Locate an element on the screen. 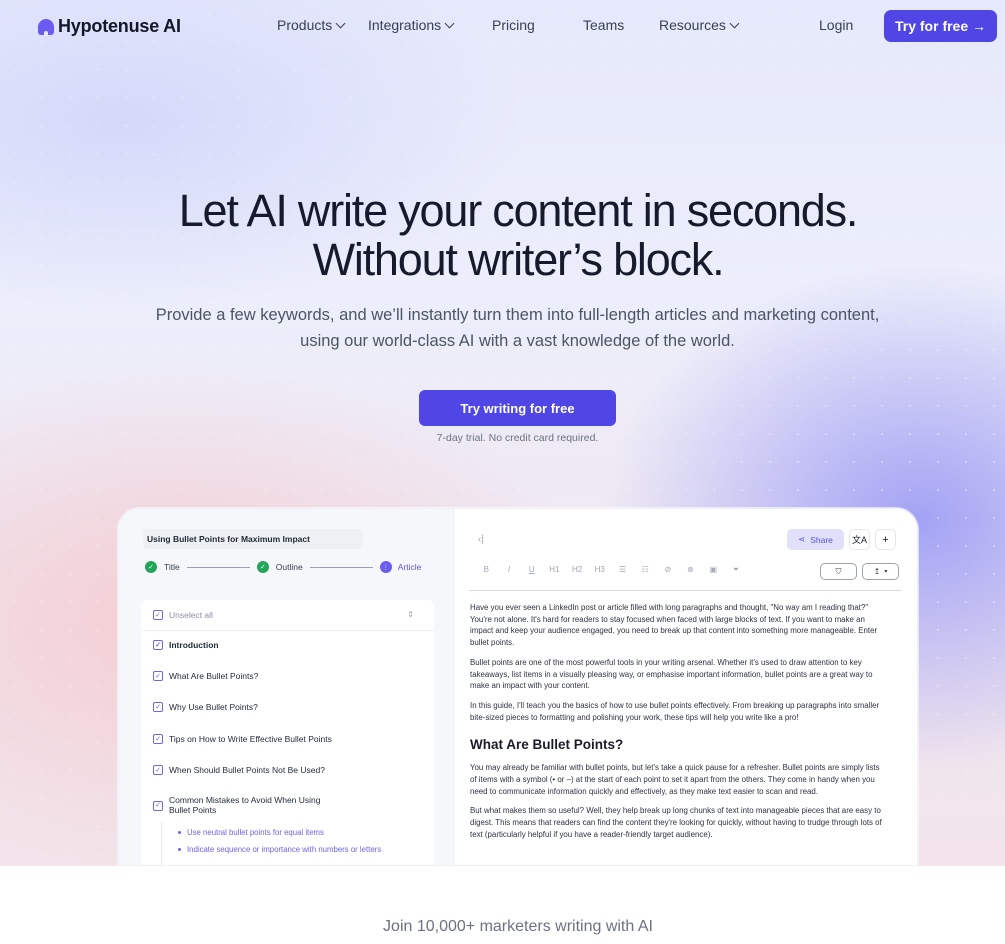 The image size is (1005, 944). current-step-icon: ⋮ is located at coordinates (385, 567).